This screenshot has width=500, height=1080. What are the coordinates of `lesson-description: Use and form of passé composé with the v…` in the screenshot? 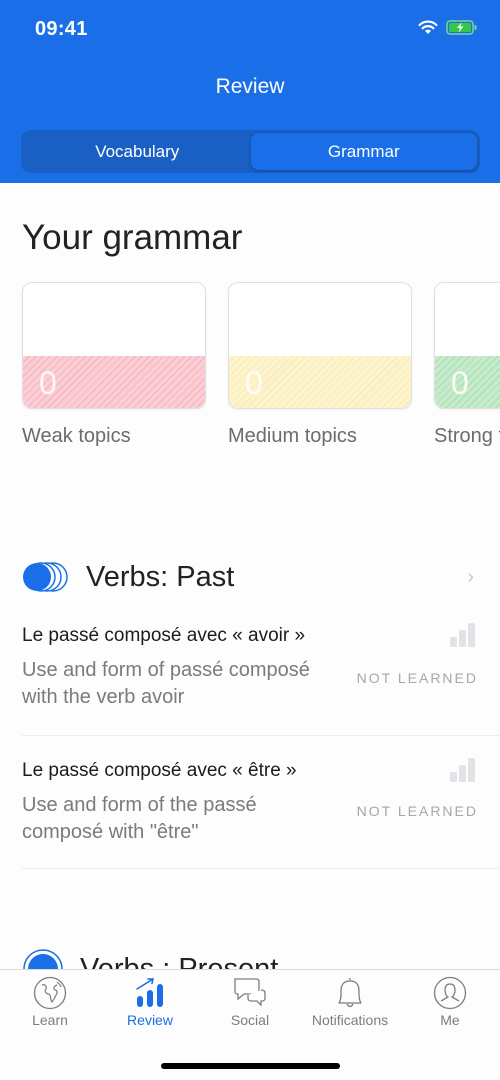 It's located at (166, 683).